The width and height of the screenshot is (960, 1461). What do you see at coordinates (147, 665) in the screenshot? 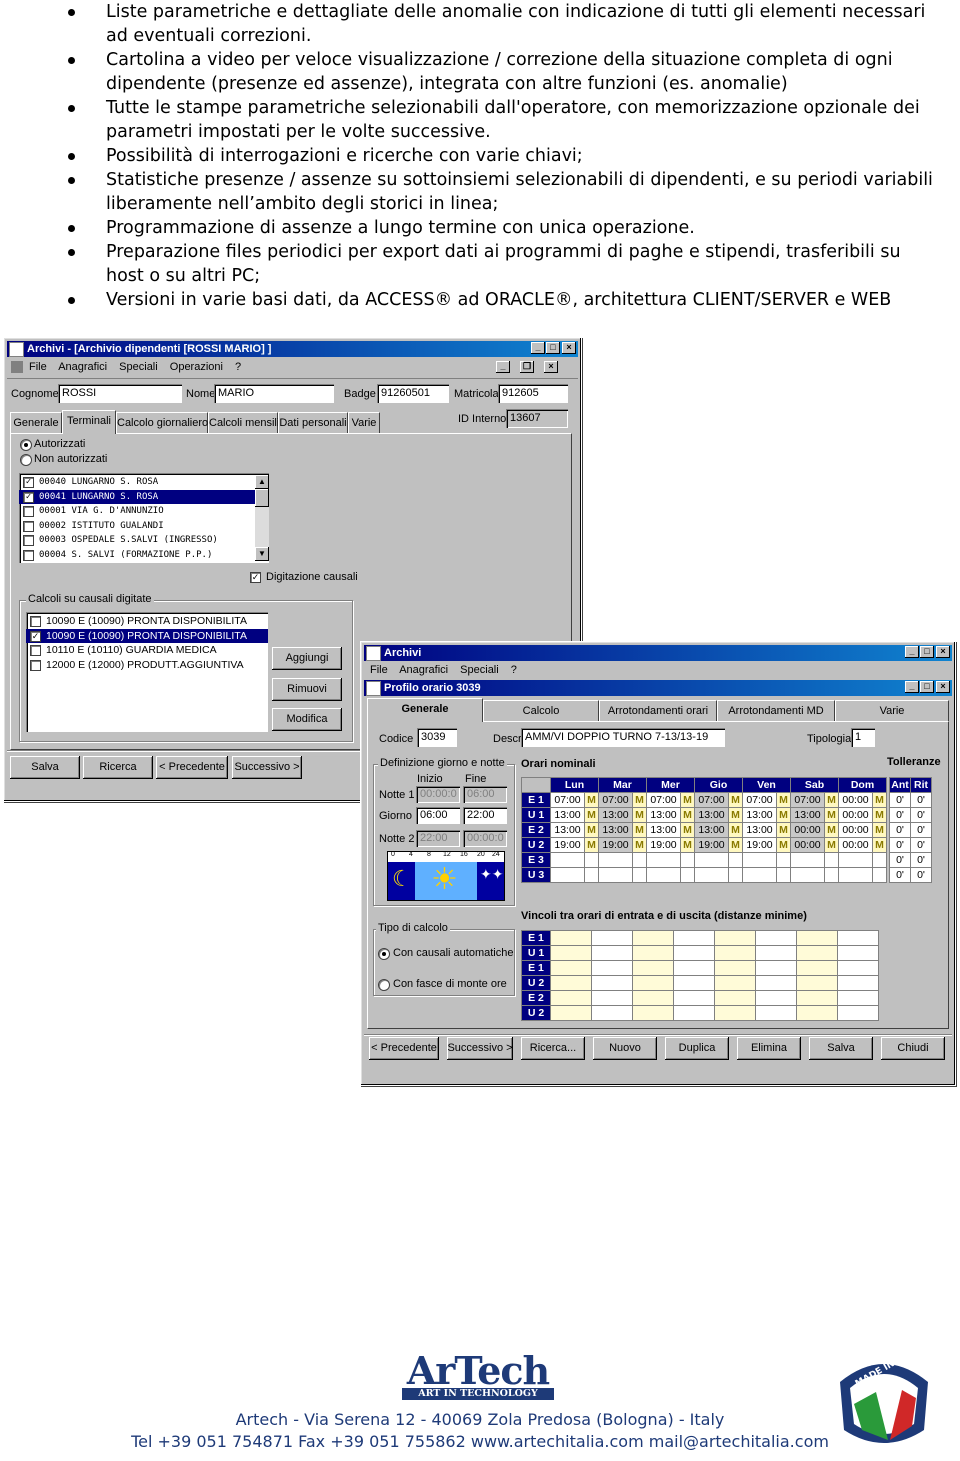
I see `causale-item: 12000 E (12000) PRODUTT.AGGIUNTIVA` at bounding box center [147, 665].